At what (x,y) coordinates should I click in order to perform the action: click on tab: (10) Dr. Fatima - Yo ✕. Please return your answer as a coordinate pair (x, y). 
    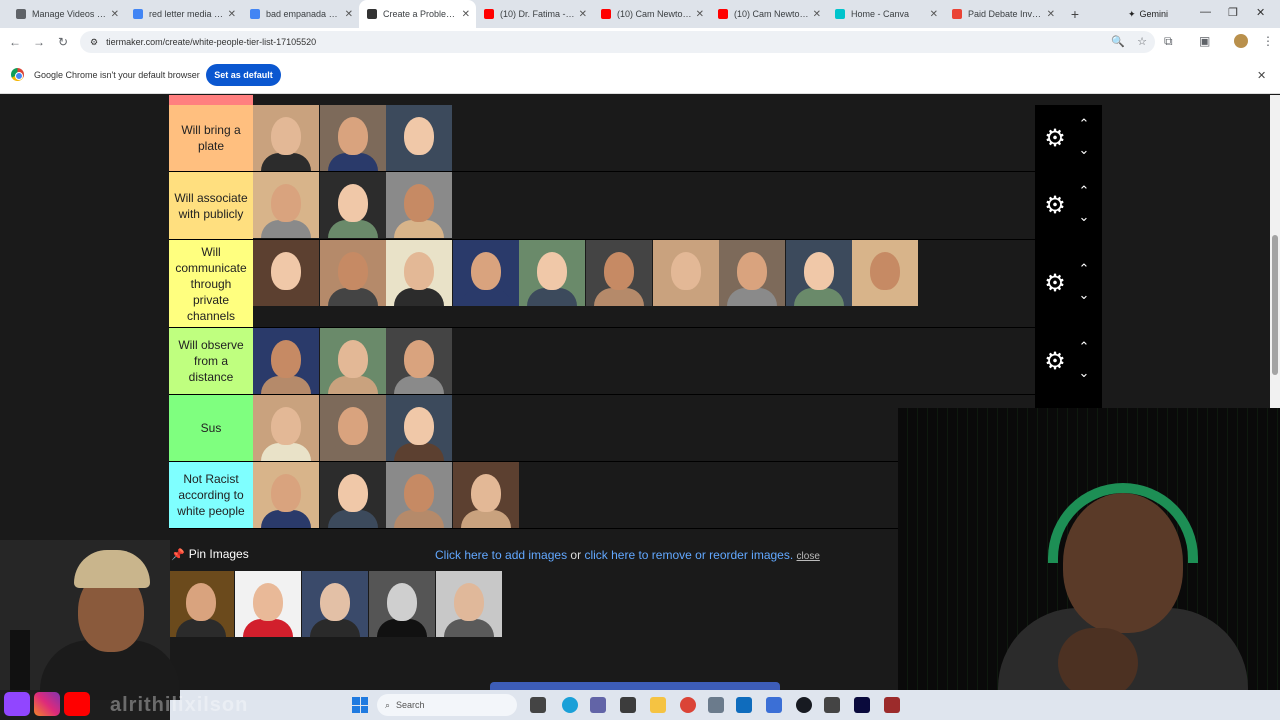
    Looking at the image, I should click on (534, 14).